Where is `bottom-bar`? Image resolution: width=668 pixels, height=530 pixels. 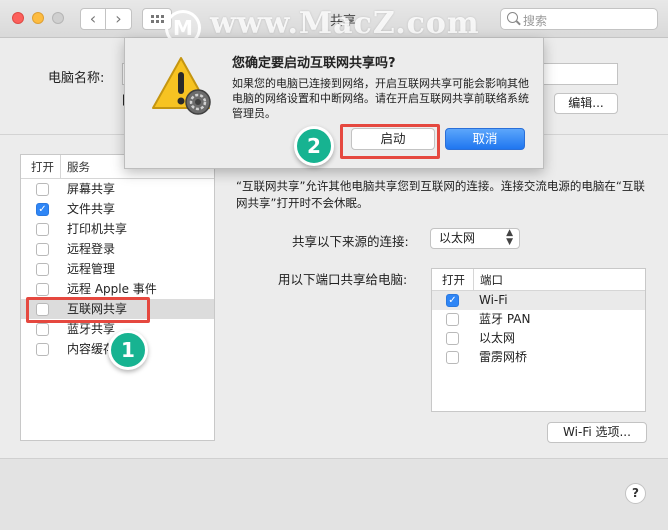 bottom-bar is located at coordinates (334, 494).